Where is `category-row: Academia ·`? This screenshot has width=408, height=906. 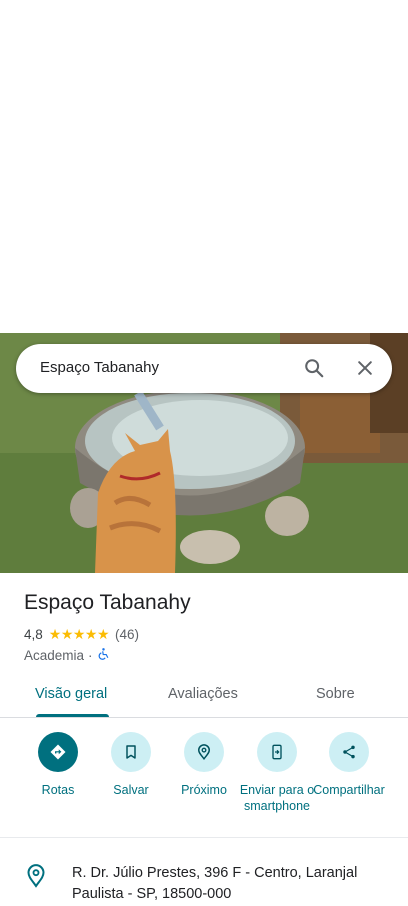
category-row: Academia · is located at coordinates (67, 655).